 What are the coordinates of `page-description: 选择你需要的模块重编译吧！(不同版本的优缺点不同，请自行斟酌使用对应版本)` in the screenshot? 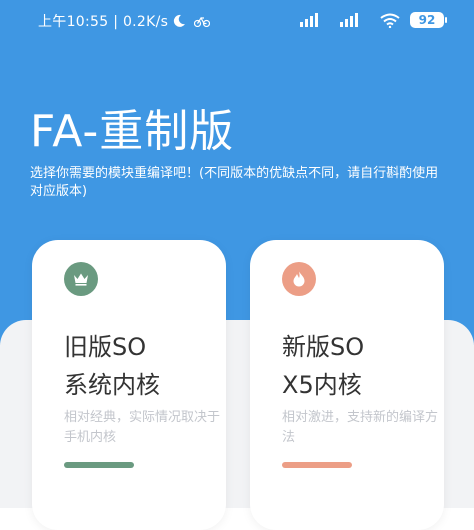 It's located at (234, 182).